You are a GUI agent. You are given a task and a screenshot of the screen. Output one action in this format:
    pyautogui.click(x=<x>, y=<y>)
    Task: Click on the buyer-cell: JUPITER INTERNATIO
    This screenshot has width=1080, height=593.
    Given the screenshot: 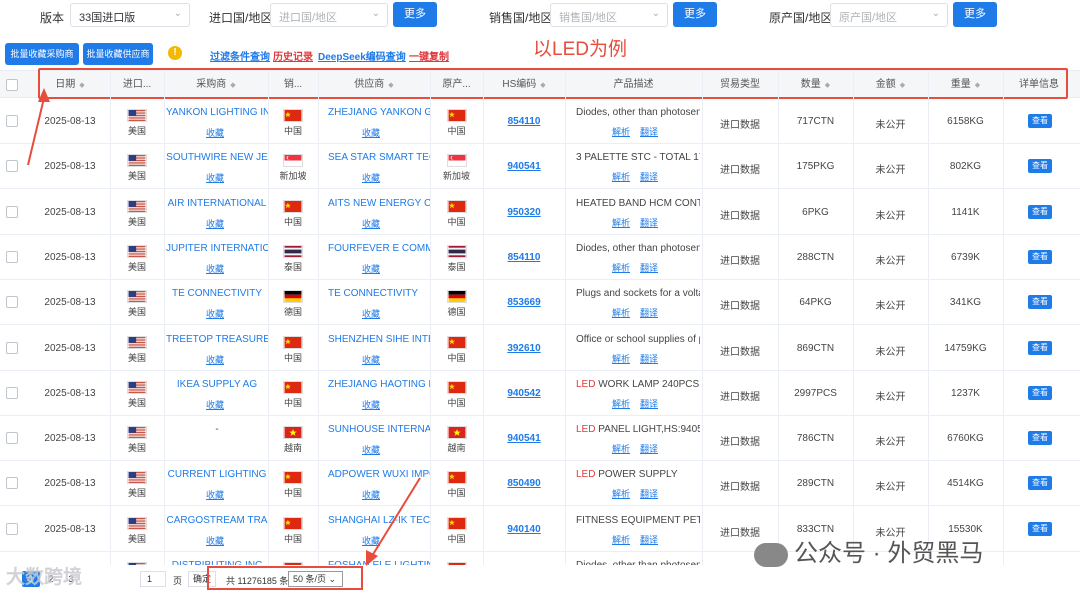 What is the action you would take?
    pyautogui.click(x=217, y=248)
    